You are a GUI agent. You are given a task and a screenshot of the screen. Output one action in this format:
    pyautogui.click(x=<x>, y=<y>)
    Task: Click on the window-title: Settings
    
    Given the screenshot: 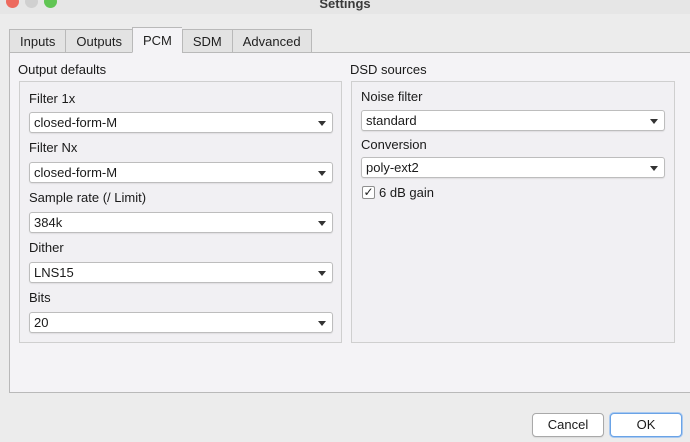 What is the action you would take?
    pyautogui.click(x=345, y=5)
    